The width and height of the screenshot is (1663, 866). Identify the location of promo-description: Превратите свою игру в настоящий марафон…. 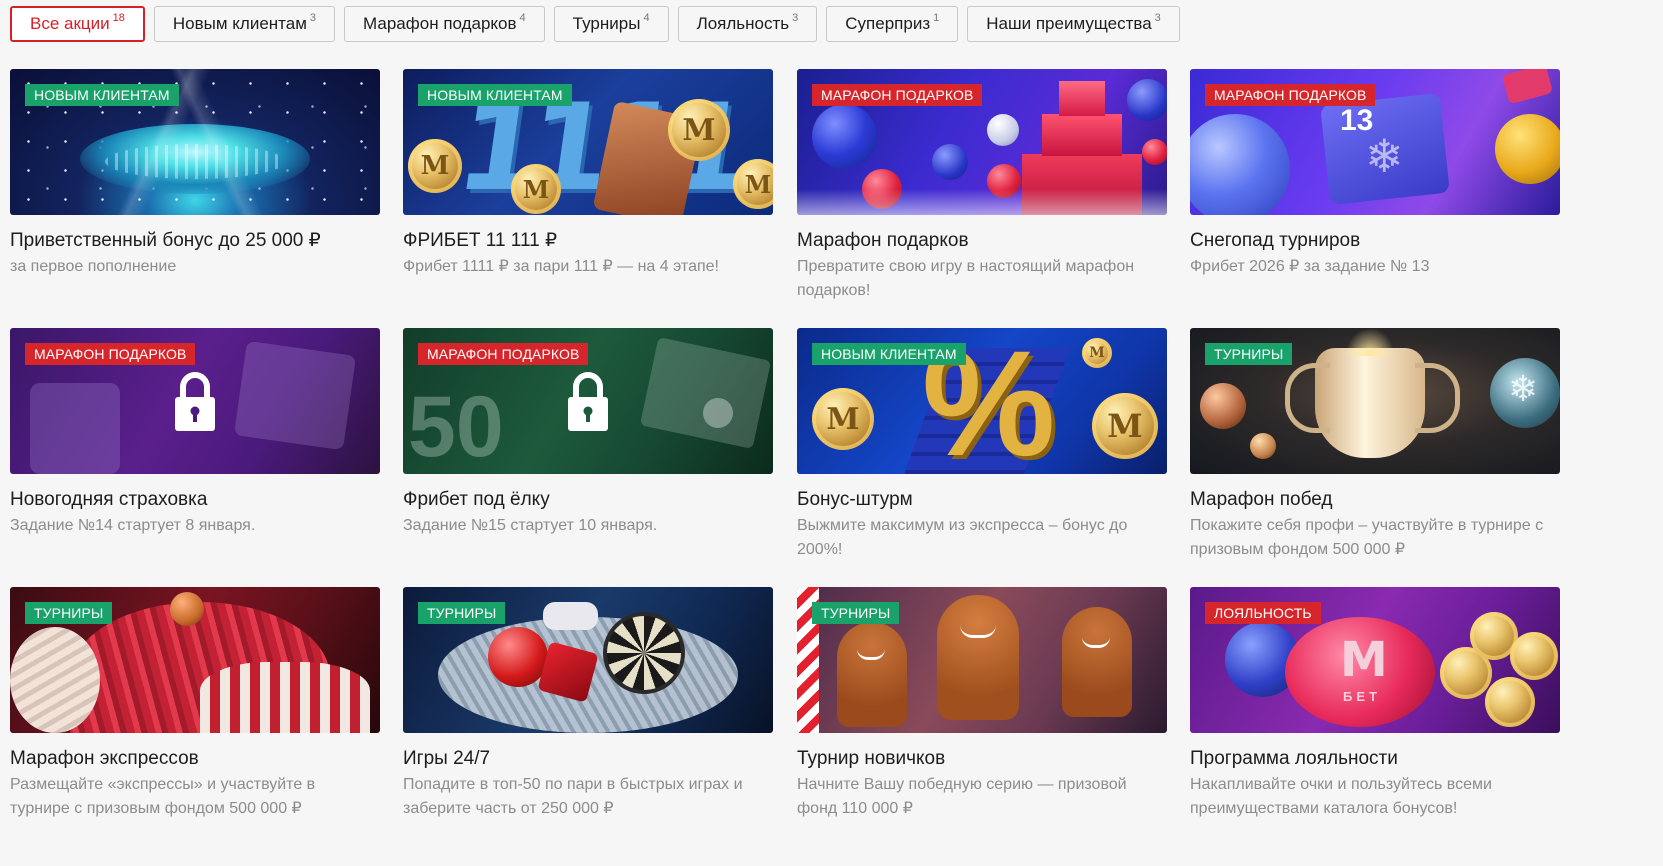
(966, 278).